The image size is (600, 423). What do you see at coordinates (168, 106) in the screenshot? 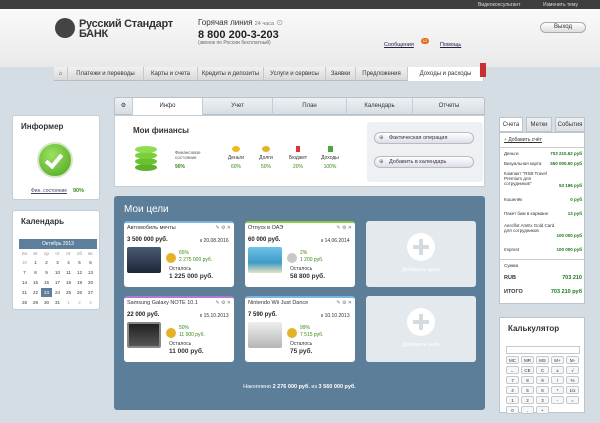
I see `tab-info: Инфо` at bounding box center [168, 106].